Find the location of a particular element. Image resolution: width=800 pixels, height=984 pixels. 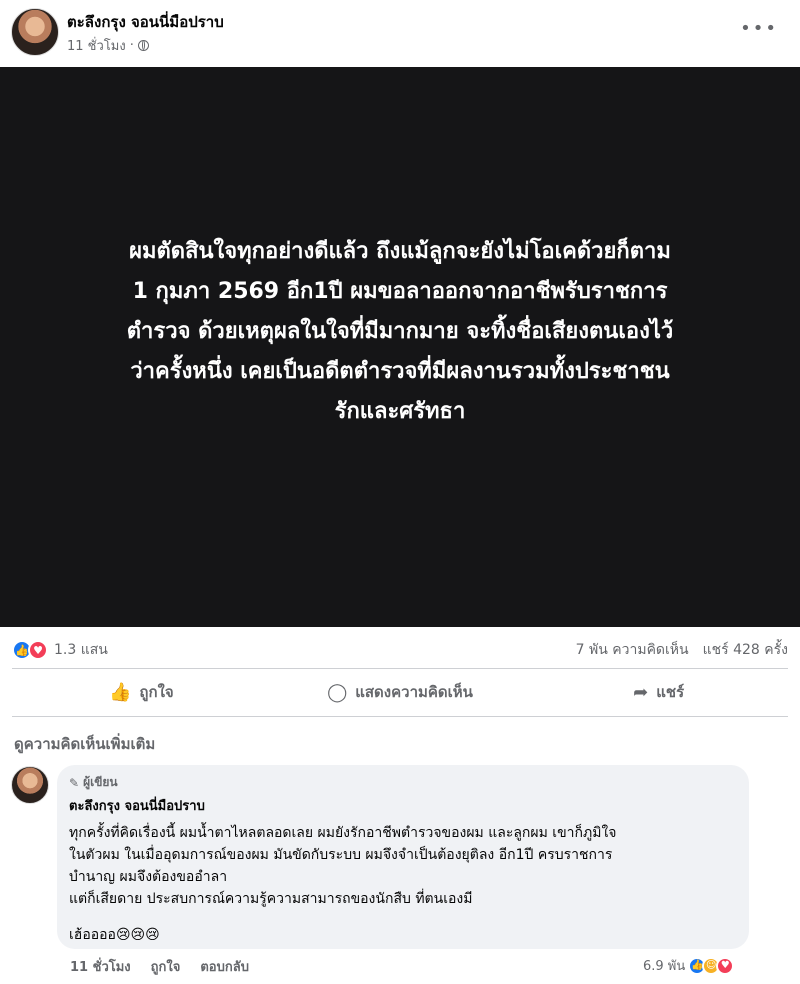

comment-author-name: ตะลึงกรุง จอนนี่มือปราบ is located at coordinates (403, 805).